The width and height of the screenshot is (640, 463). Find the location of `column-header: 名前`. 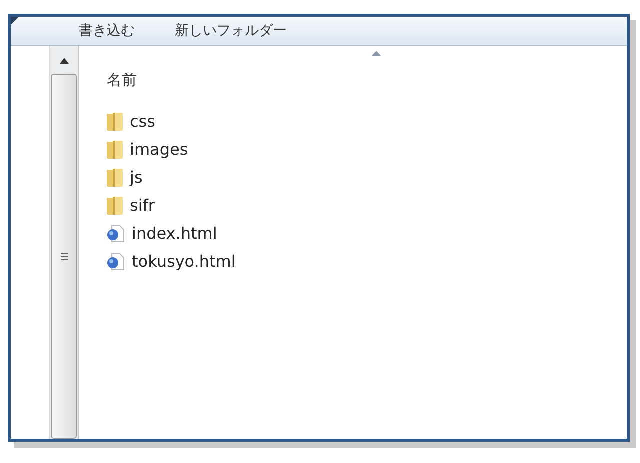

column-header: 名前 is located at coordinates (122, 80).